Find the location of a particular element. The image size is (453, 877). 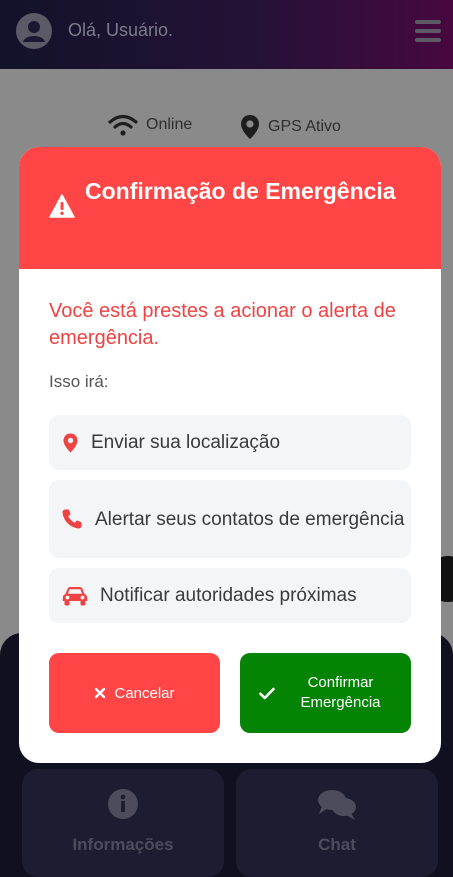

action-notify-authorities: Notificar autoridades próximas is located at coordinates (230, 595).